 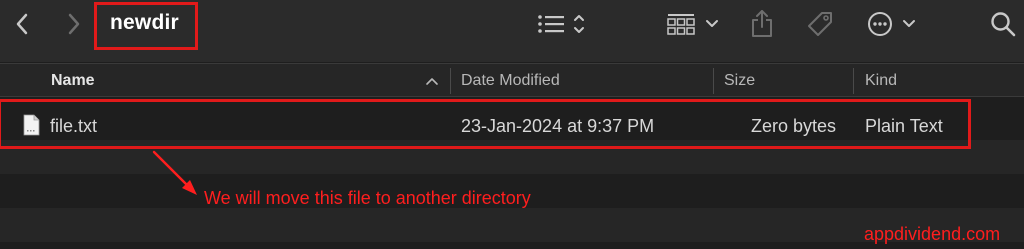 What do you see at coordinates (893, 24) in the screenshot?
I see `ellipsis-circle-icon` at bounding box center [893, 24].